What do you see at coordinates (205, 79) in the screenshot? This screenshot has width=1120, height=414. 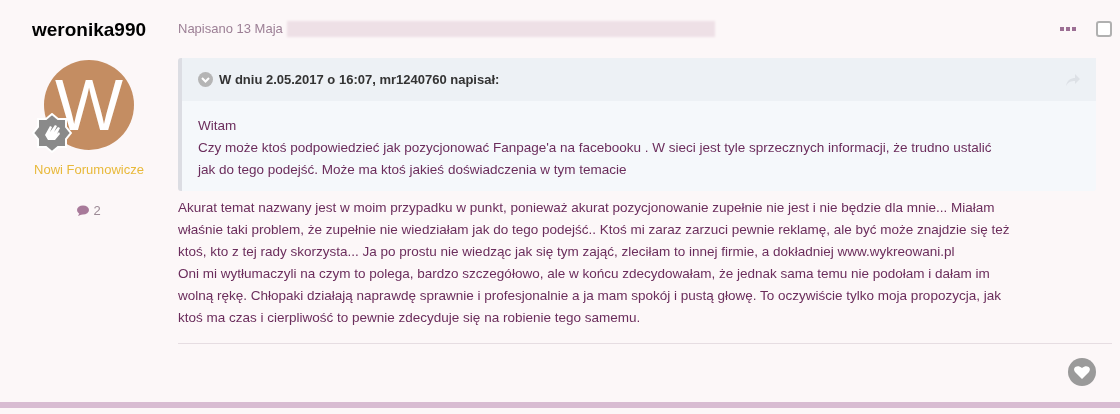 I see `chevron-icon` at bounding box center [205, 79].